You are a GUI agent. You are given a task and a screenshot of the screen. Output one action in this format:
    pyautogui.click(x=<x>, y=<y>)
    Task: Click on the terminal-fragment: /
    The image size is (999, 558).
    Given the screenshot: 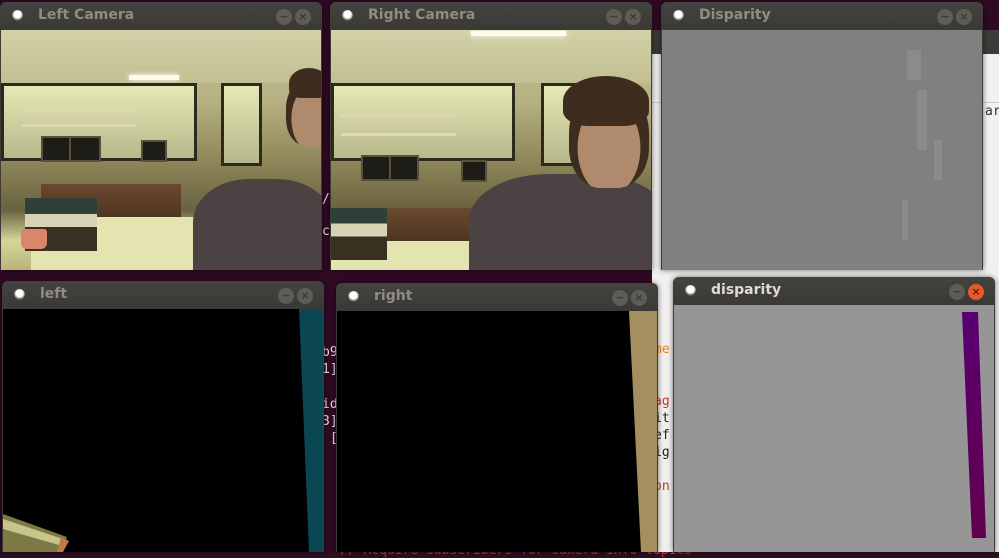 What is the action you would take?
    pyautogui.click(x=326, y=199)
    